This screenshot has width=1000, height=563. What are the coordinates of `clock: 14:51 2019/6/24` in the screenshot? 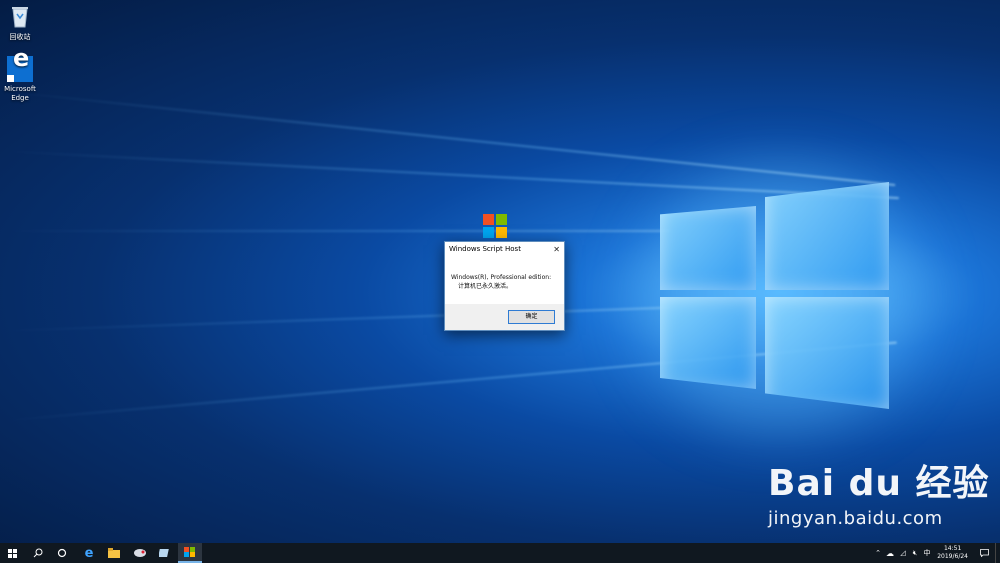 It's located at (952, 553).